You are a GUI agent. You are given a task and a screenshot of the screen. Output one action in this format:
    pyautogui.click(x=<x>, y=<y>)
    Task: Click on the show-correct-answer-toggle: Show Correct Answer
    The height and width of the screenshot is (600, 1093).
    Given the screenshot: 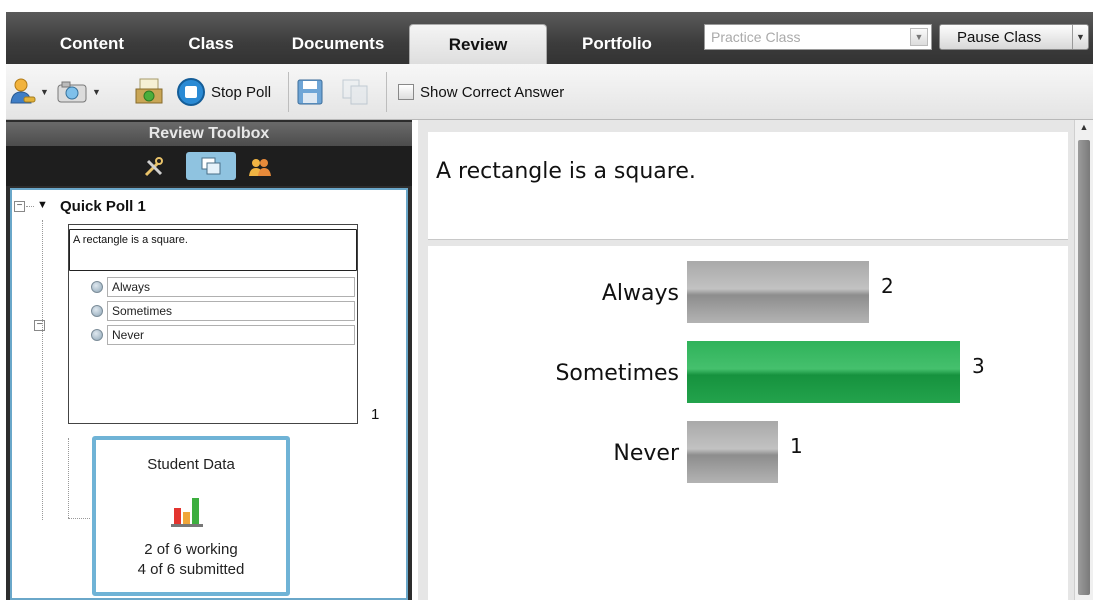 What is the action you would take?
    pyautogui.click(x=481, y=92)
    